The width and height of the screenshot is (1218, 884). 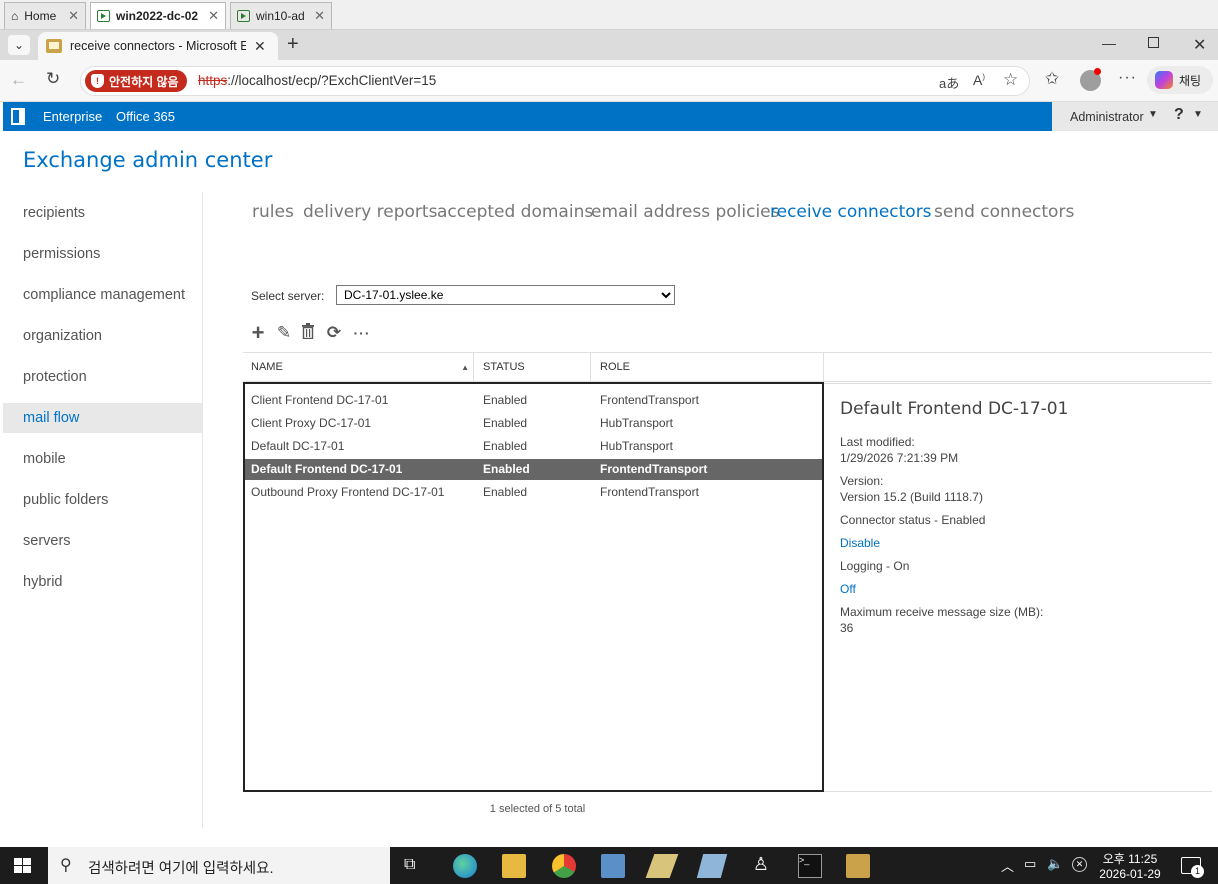 What do you see at coordinates (260, 46) in the screenshot?
I see `close-tab-icon: ✕` at bounding box center [260, 46].